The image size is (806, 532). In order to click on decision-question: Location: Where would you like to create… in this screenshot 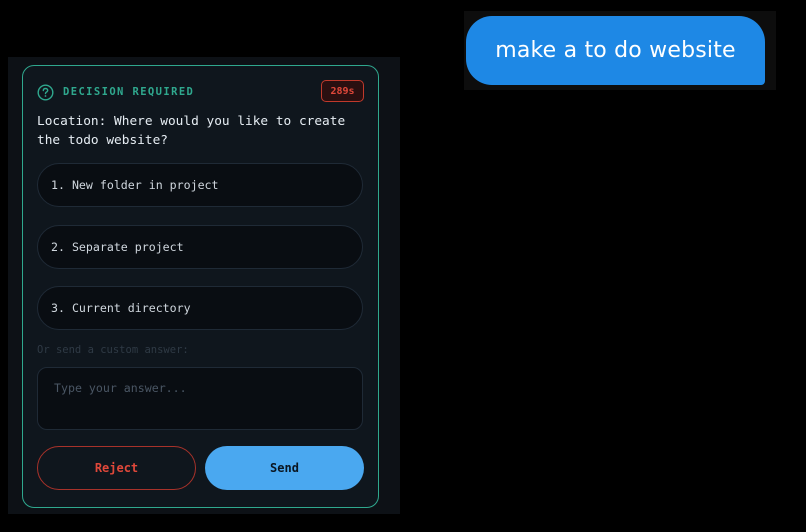, I will do `click(191, 131)`.